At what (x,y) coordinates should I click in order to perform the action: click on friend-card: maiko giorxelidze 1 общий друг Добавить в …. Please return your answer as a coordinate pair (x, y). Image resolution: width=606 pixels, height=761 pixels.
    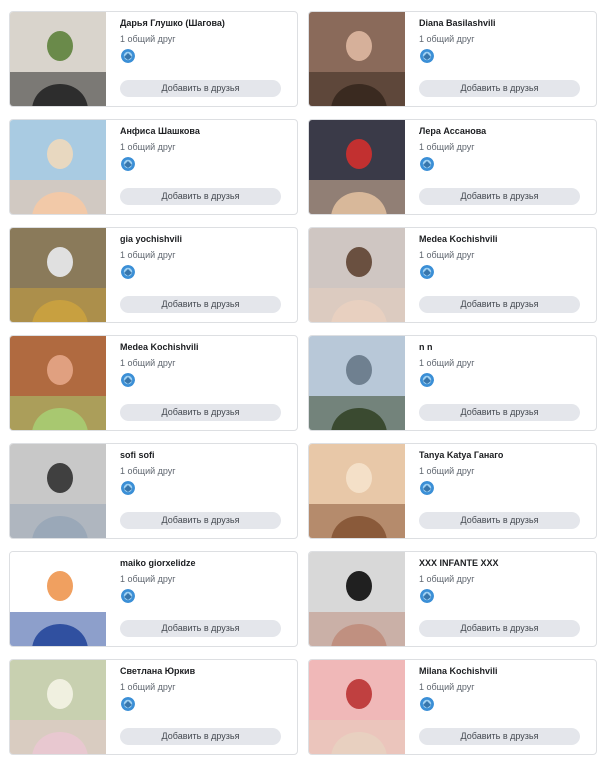
    Looking at the image, I should click on (153, 599).